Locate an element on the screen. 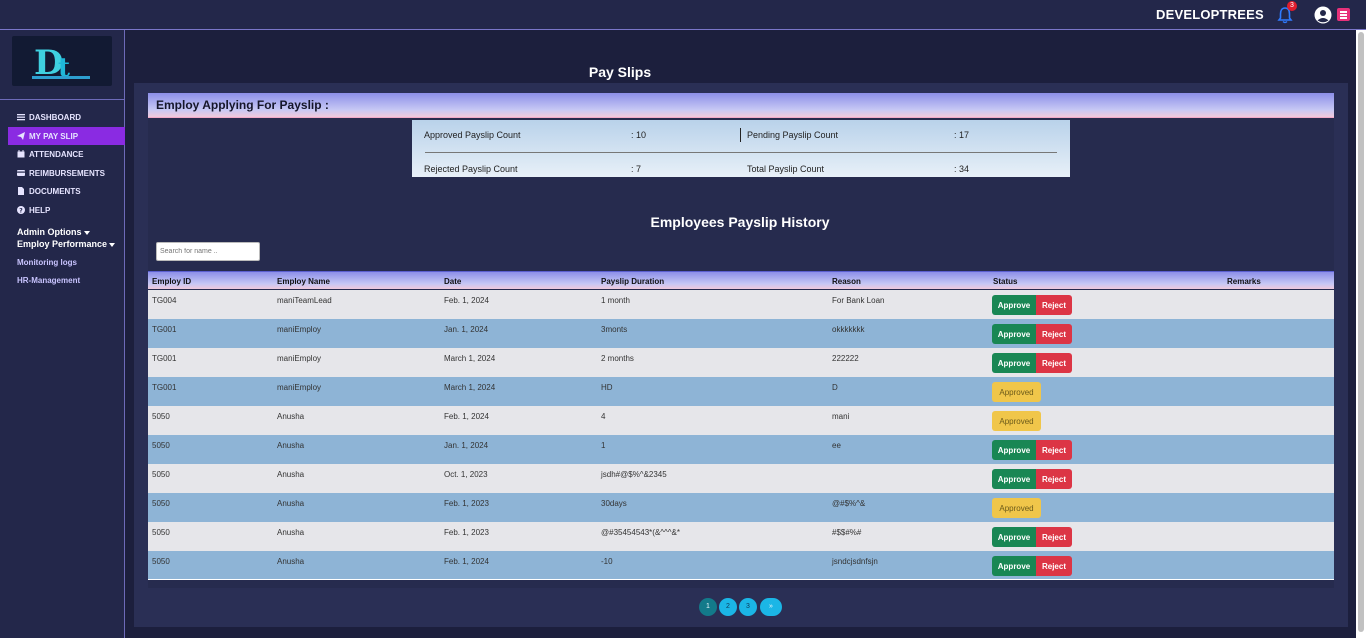 The width and height of the screenshot is (1366, 638). cell-payslip-duration: 1 is located at coordinates (603, 445).